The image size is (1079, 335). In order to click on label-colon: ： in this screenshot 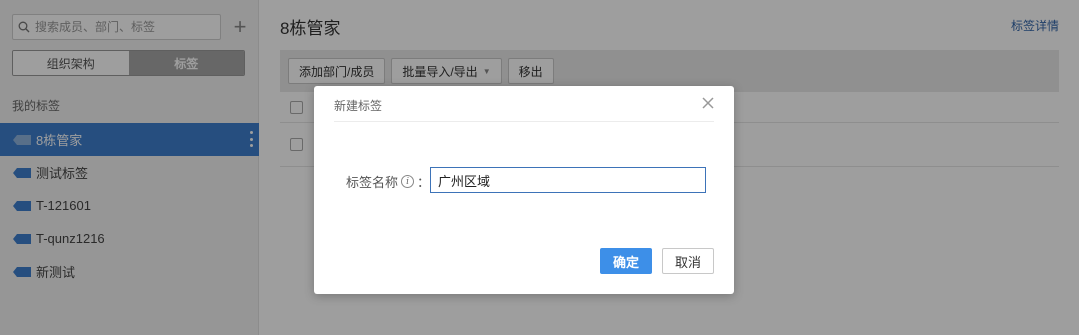, I will do `click(424, 182)`.